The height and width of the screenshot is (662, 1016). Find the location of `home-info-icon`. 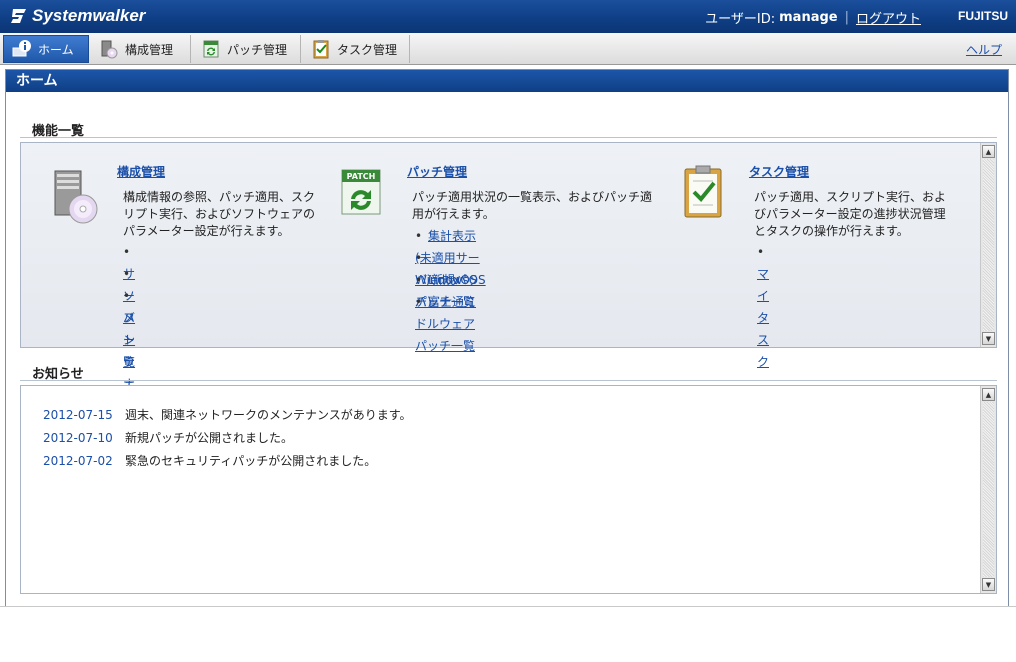

home-info-icon is located at coordinates (21, 48).